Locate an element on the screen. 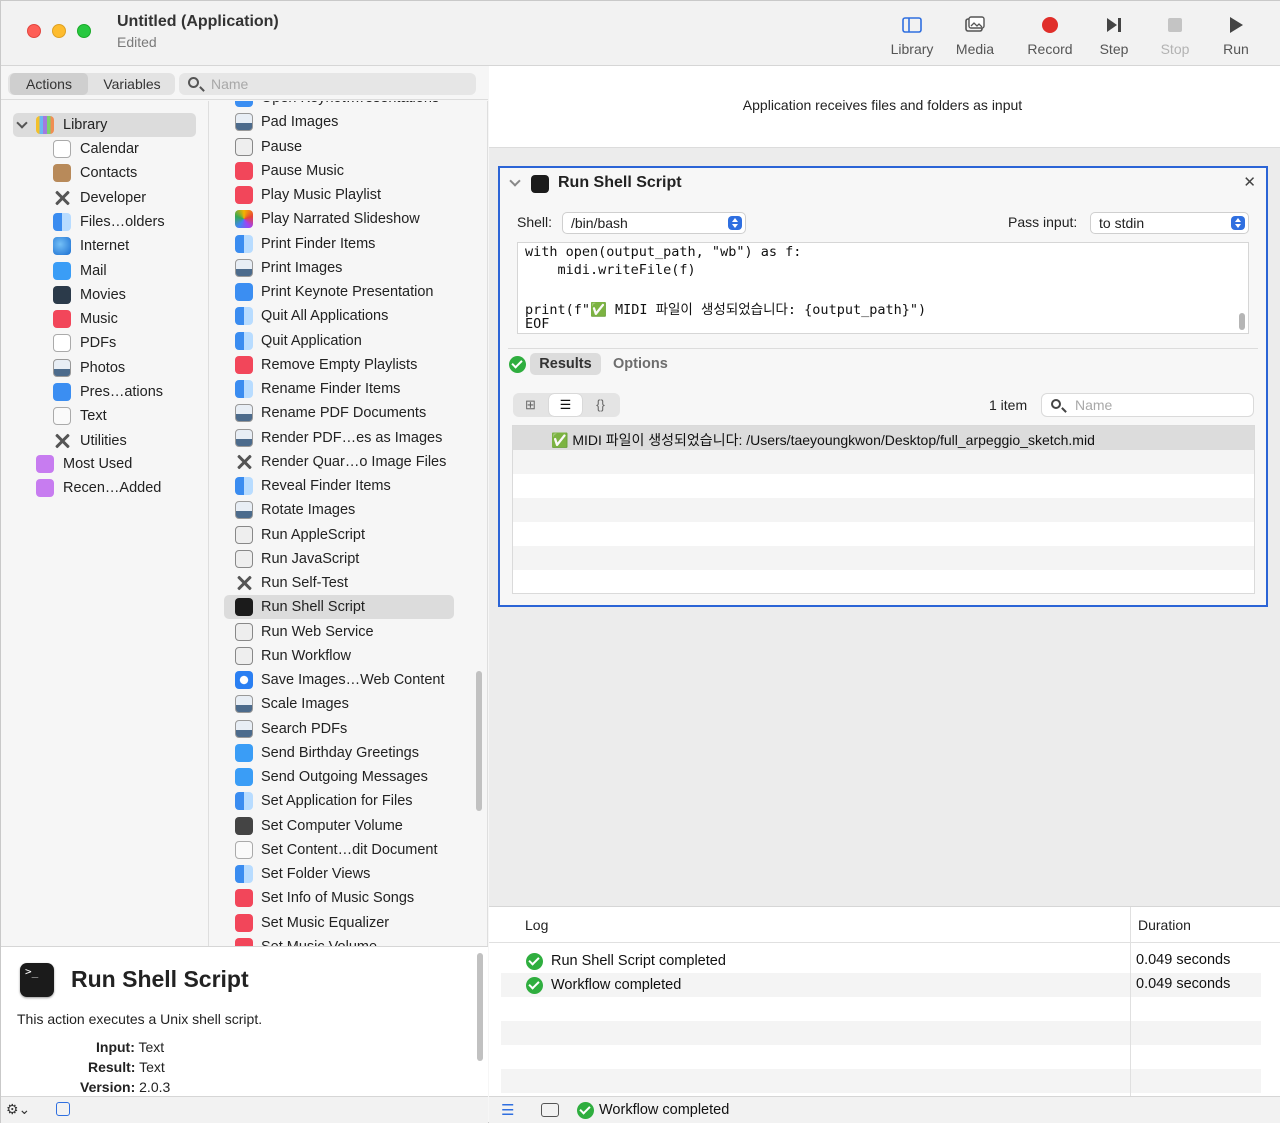 Image resolution: width=1280 pixels, height=1123 pixels. action-item: Remove Empty Playlists is located at coordinates (339, 365).